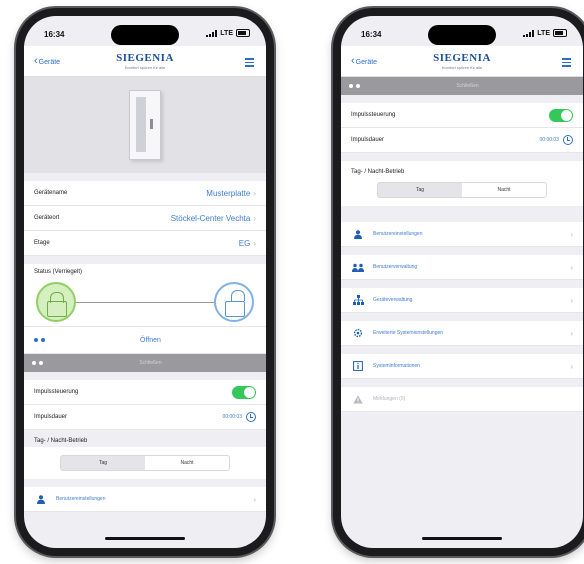 The image size is (584, 564). I want to click on lock-status-label: Status (Verriegelt), so click(58, 272).